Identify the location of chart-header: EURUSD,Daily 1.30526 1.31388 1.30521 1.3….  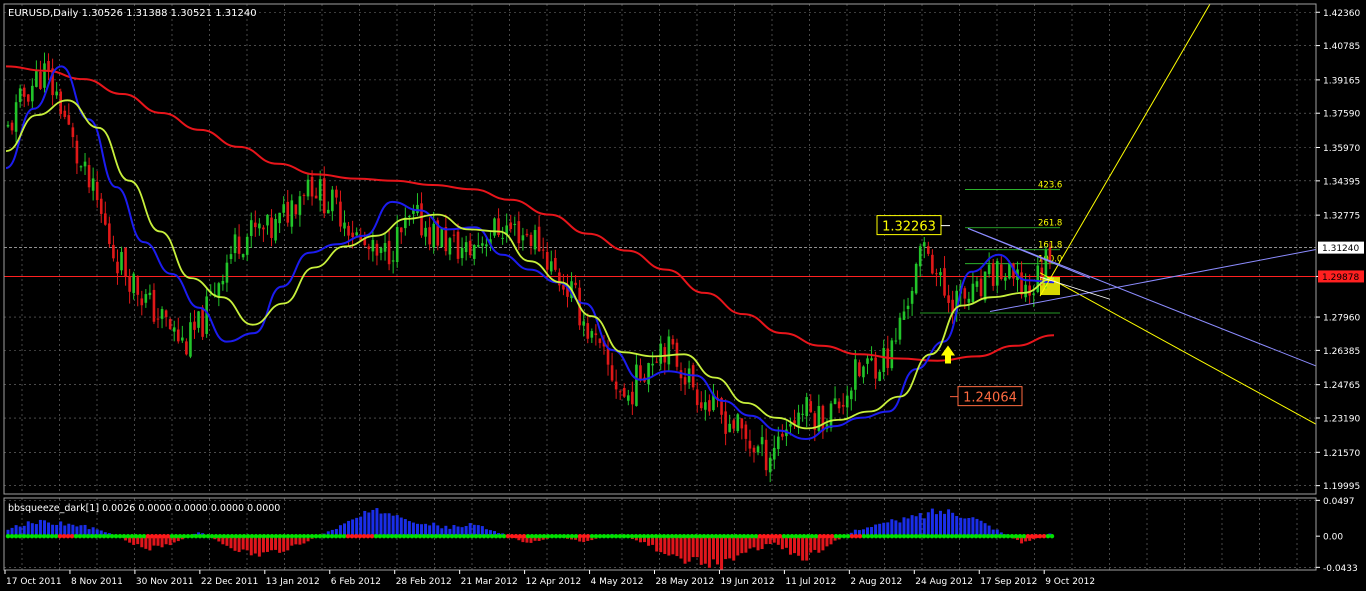
(132, 13).